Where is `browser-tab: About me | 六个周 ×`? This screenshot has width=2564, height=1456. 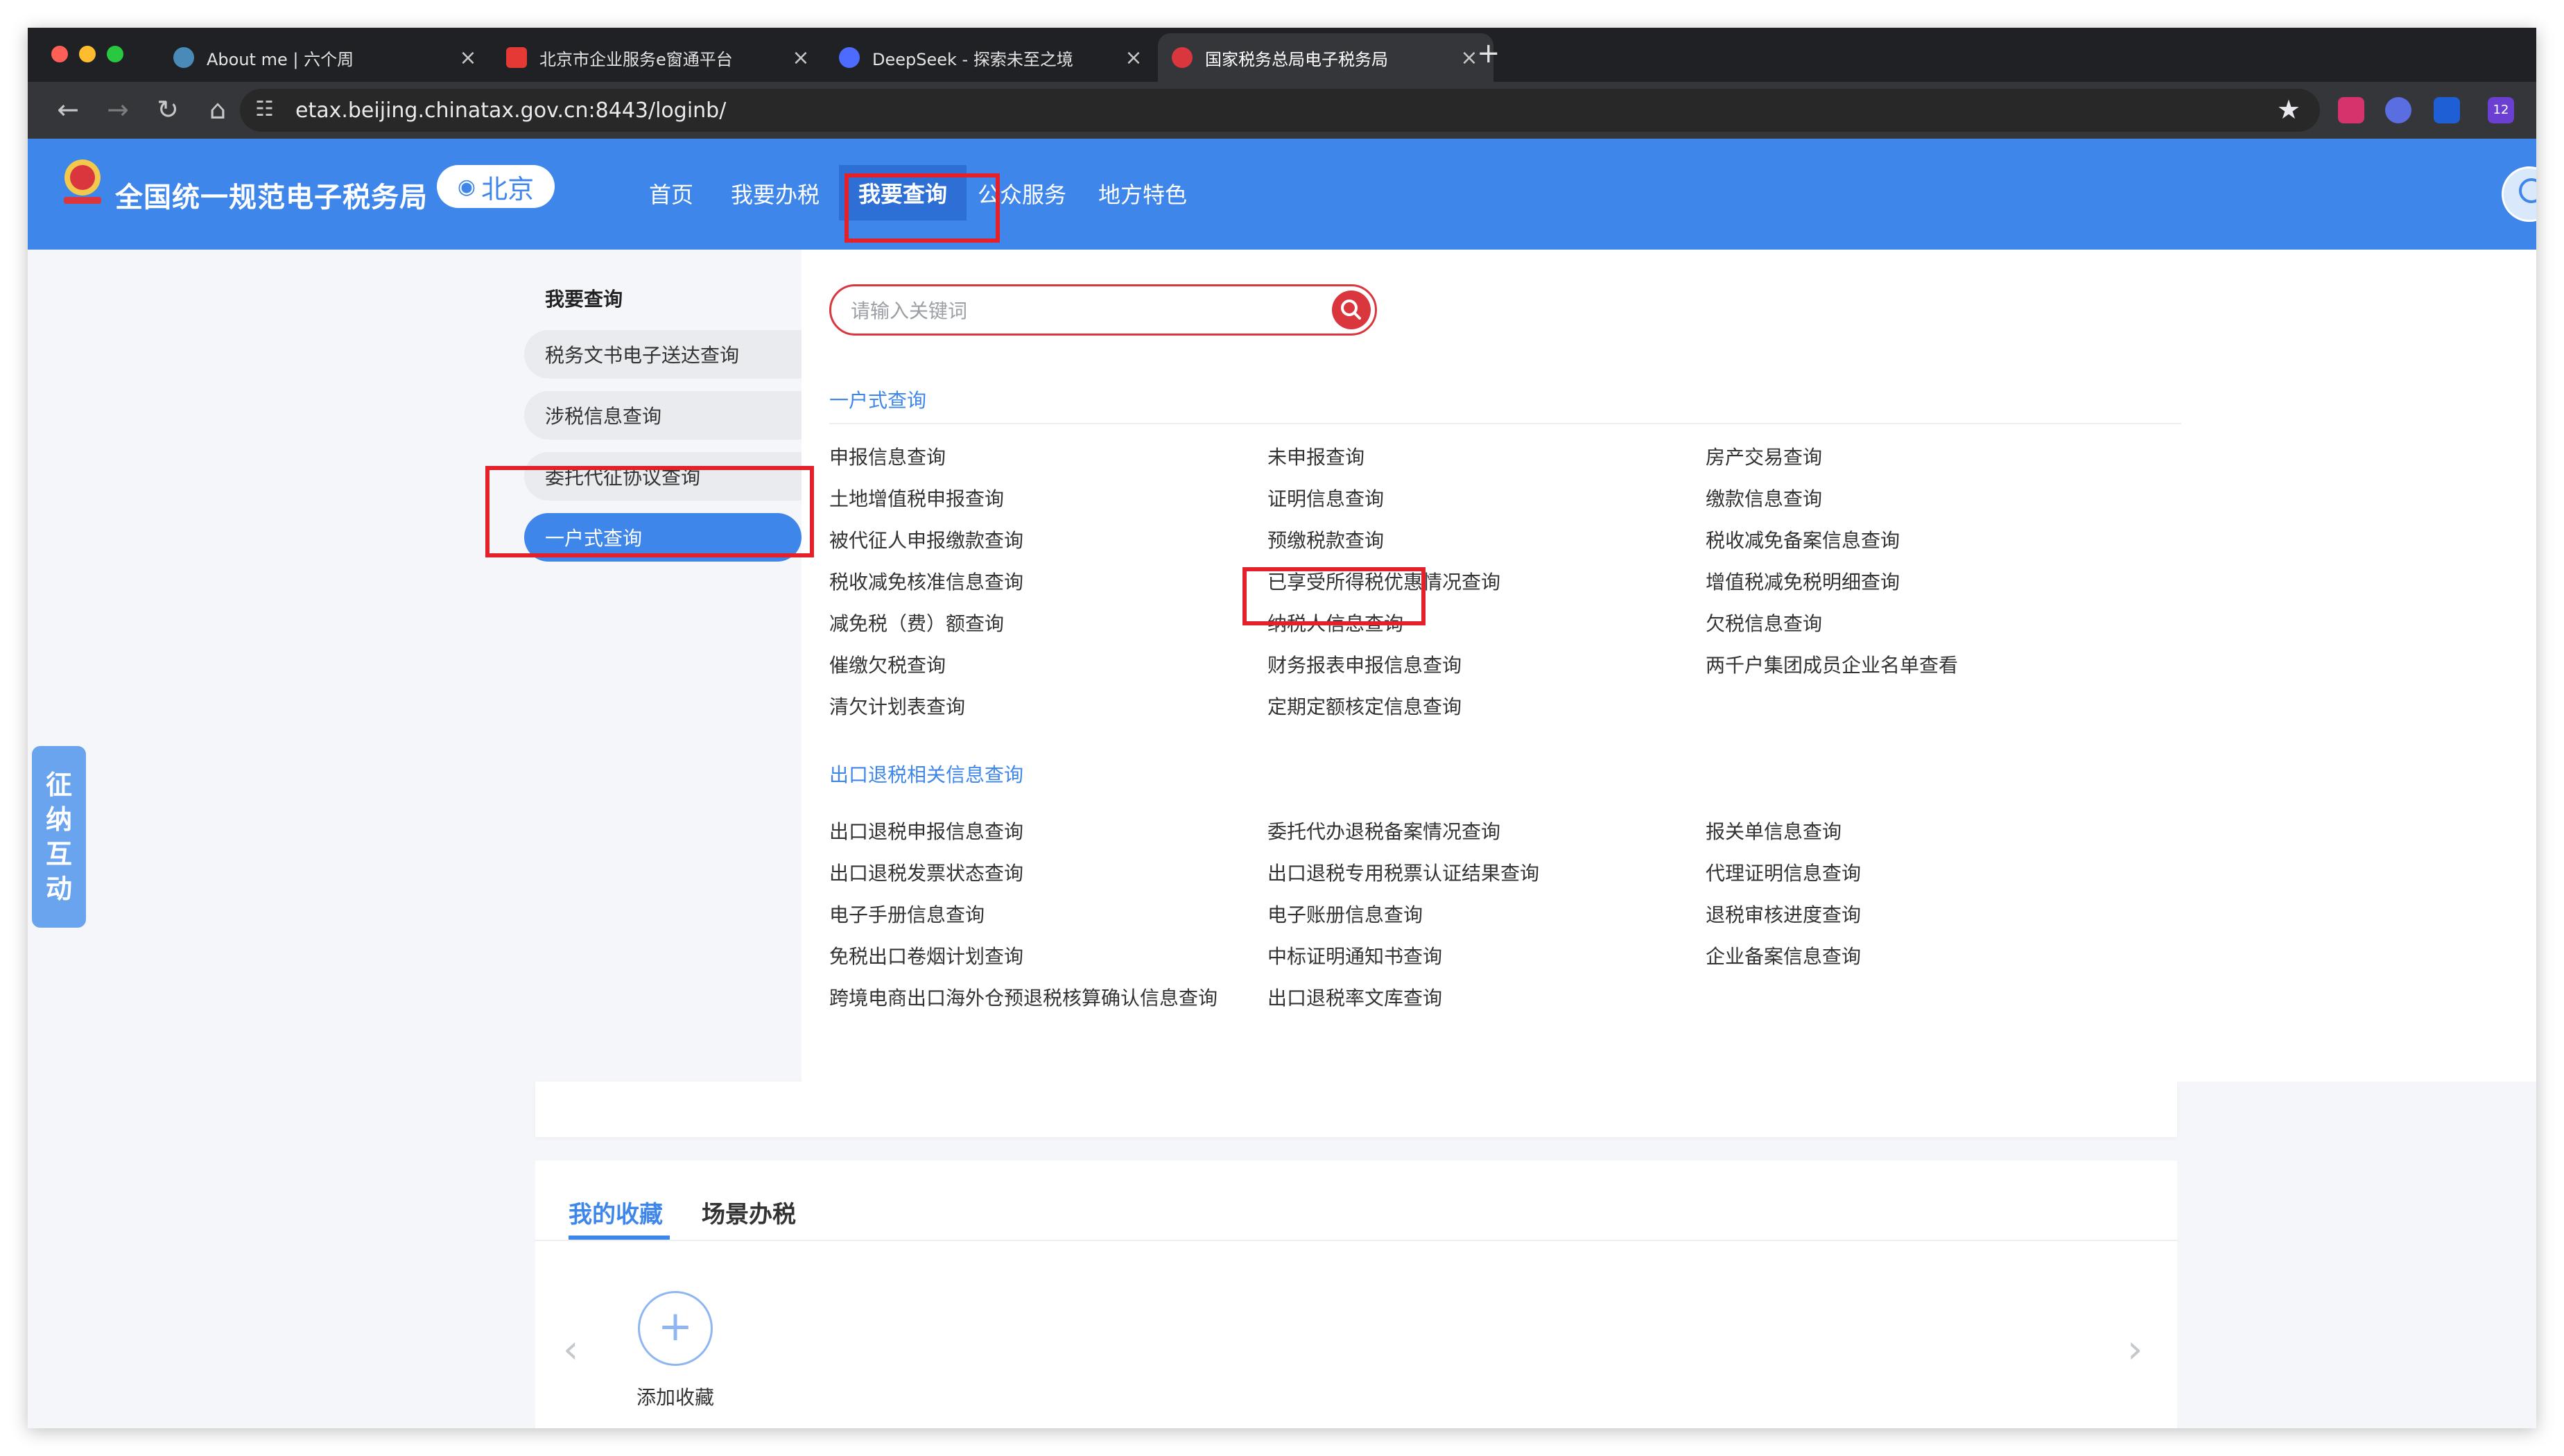
browser-tab: About me | 六个周 × is located at coordinates (325, 57).